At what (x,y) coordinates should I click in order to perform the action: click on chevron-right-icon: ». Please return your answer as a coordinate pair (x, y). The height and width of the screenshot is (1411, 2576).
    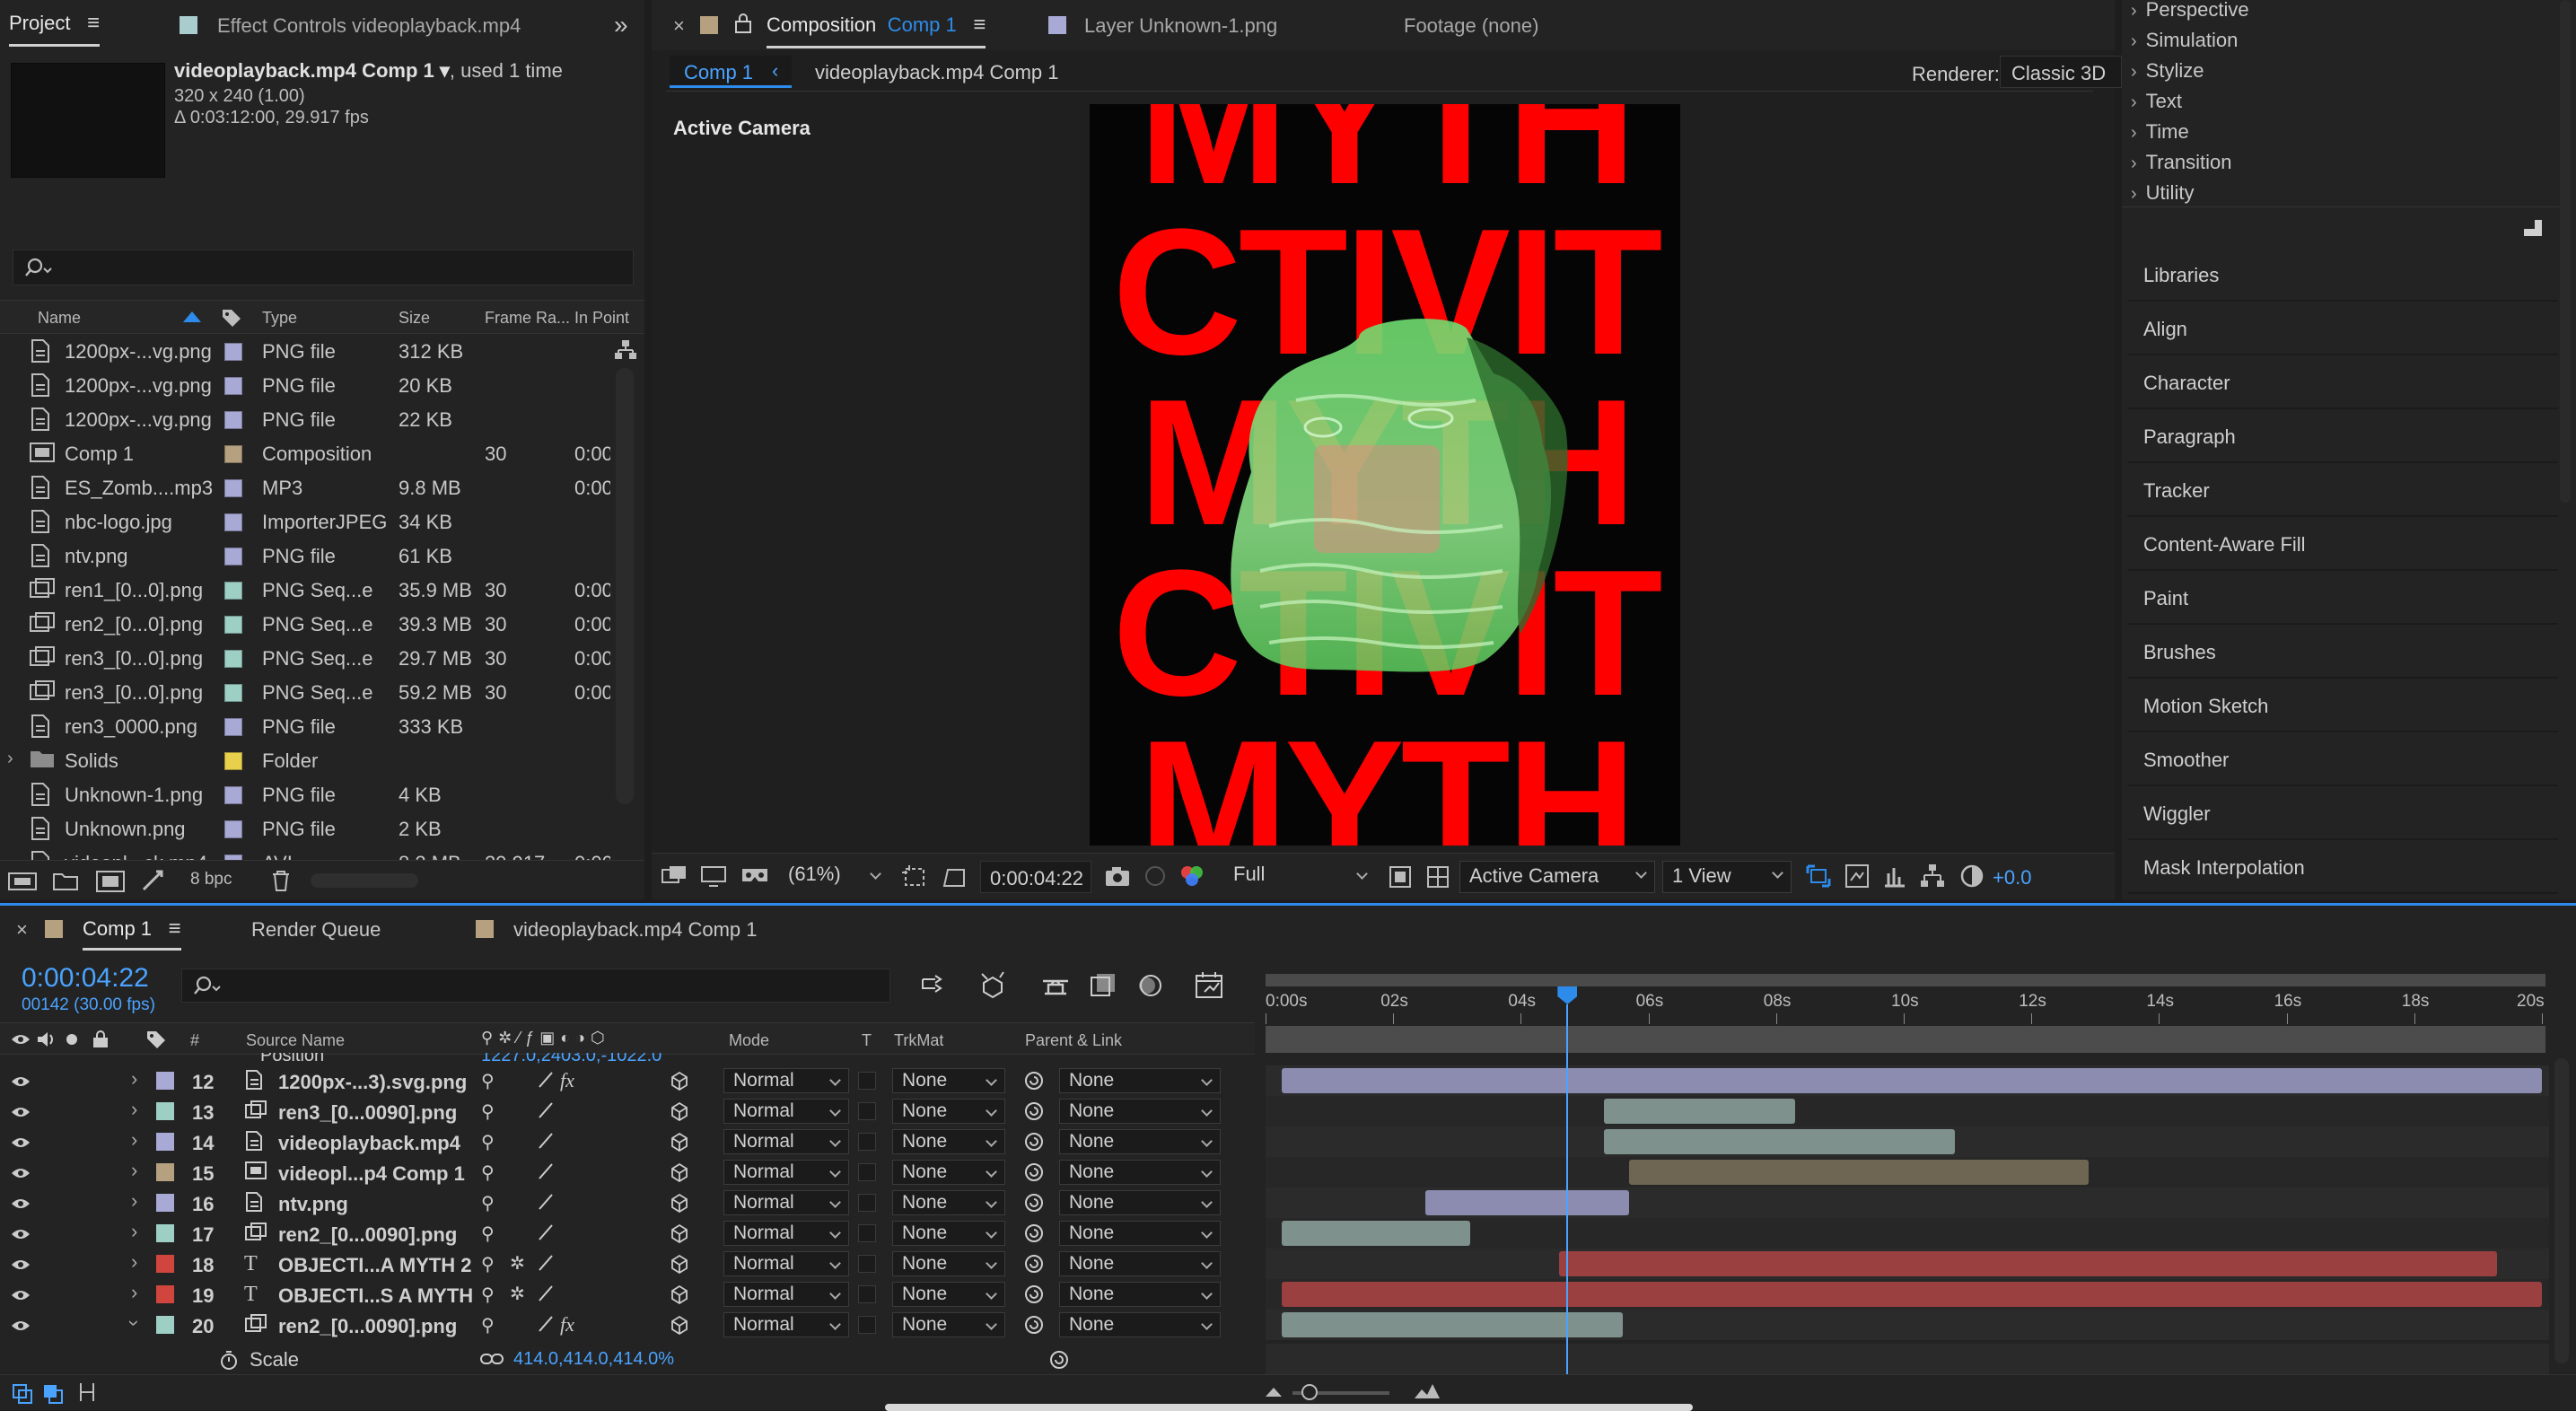
    Looking at the image, I should click on (621, 25).